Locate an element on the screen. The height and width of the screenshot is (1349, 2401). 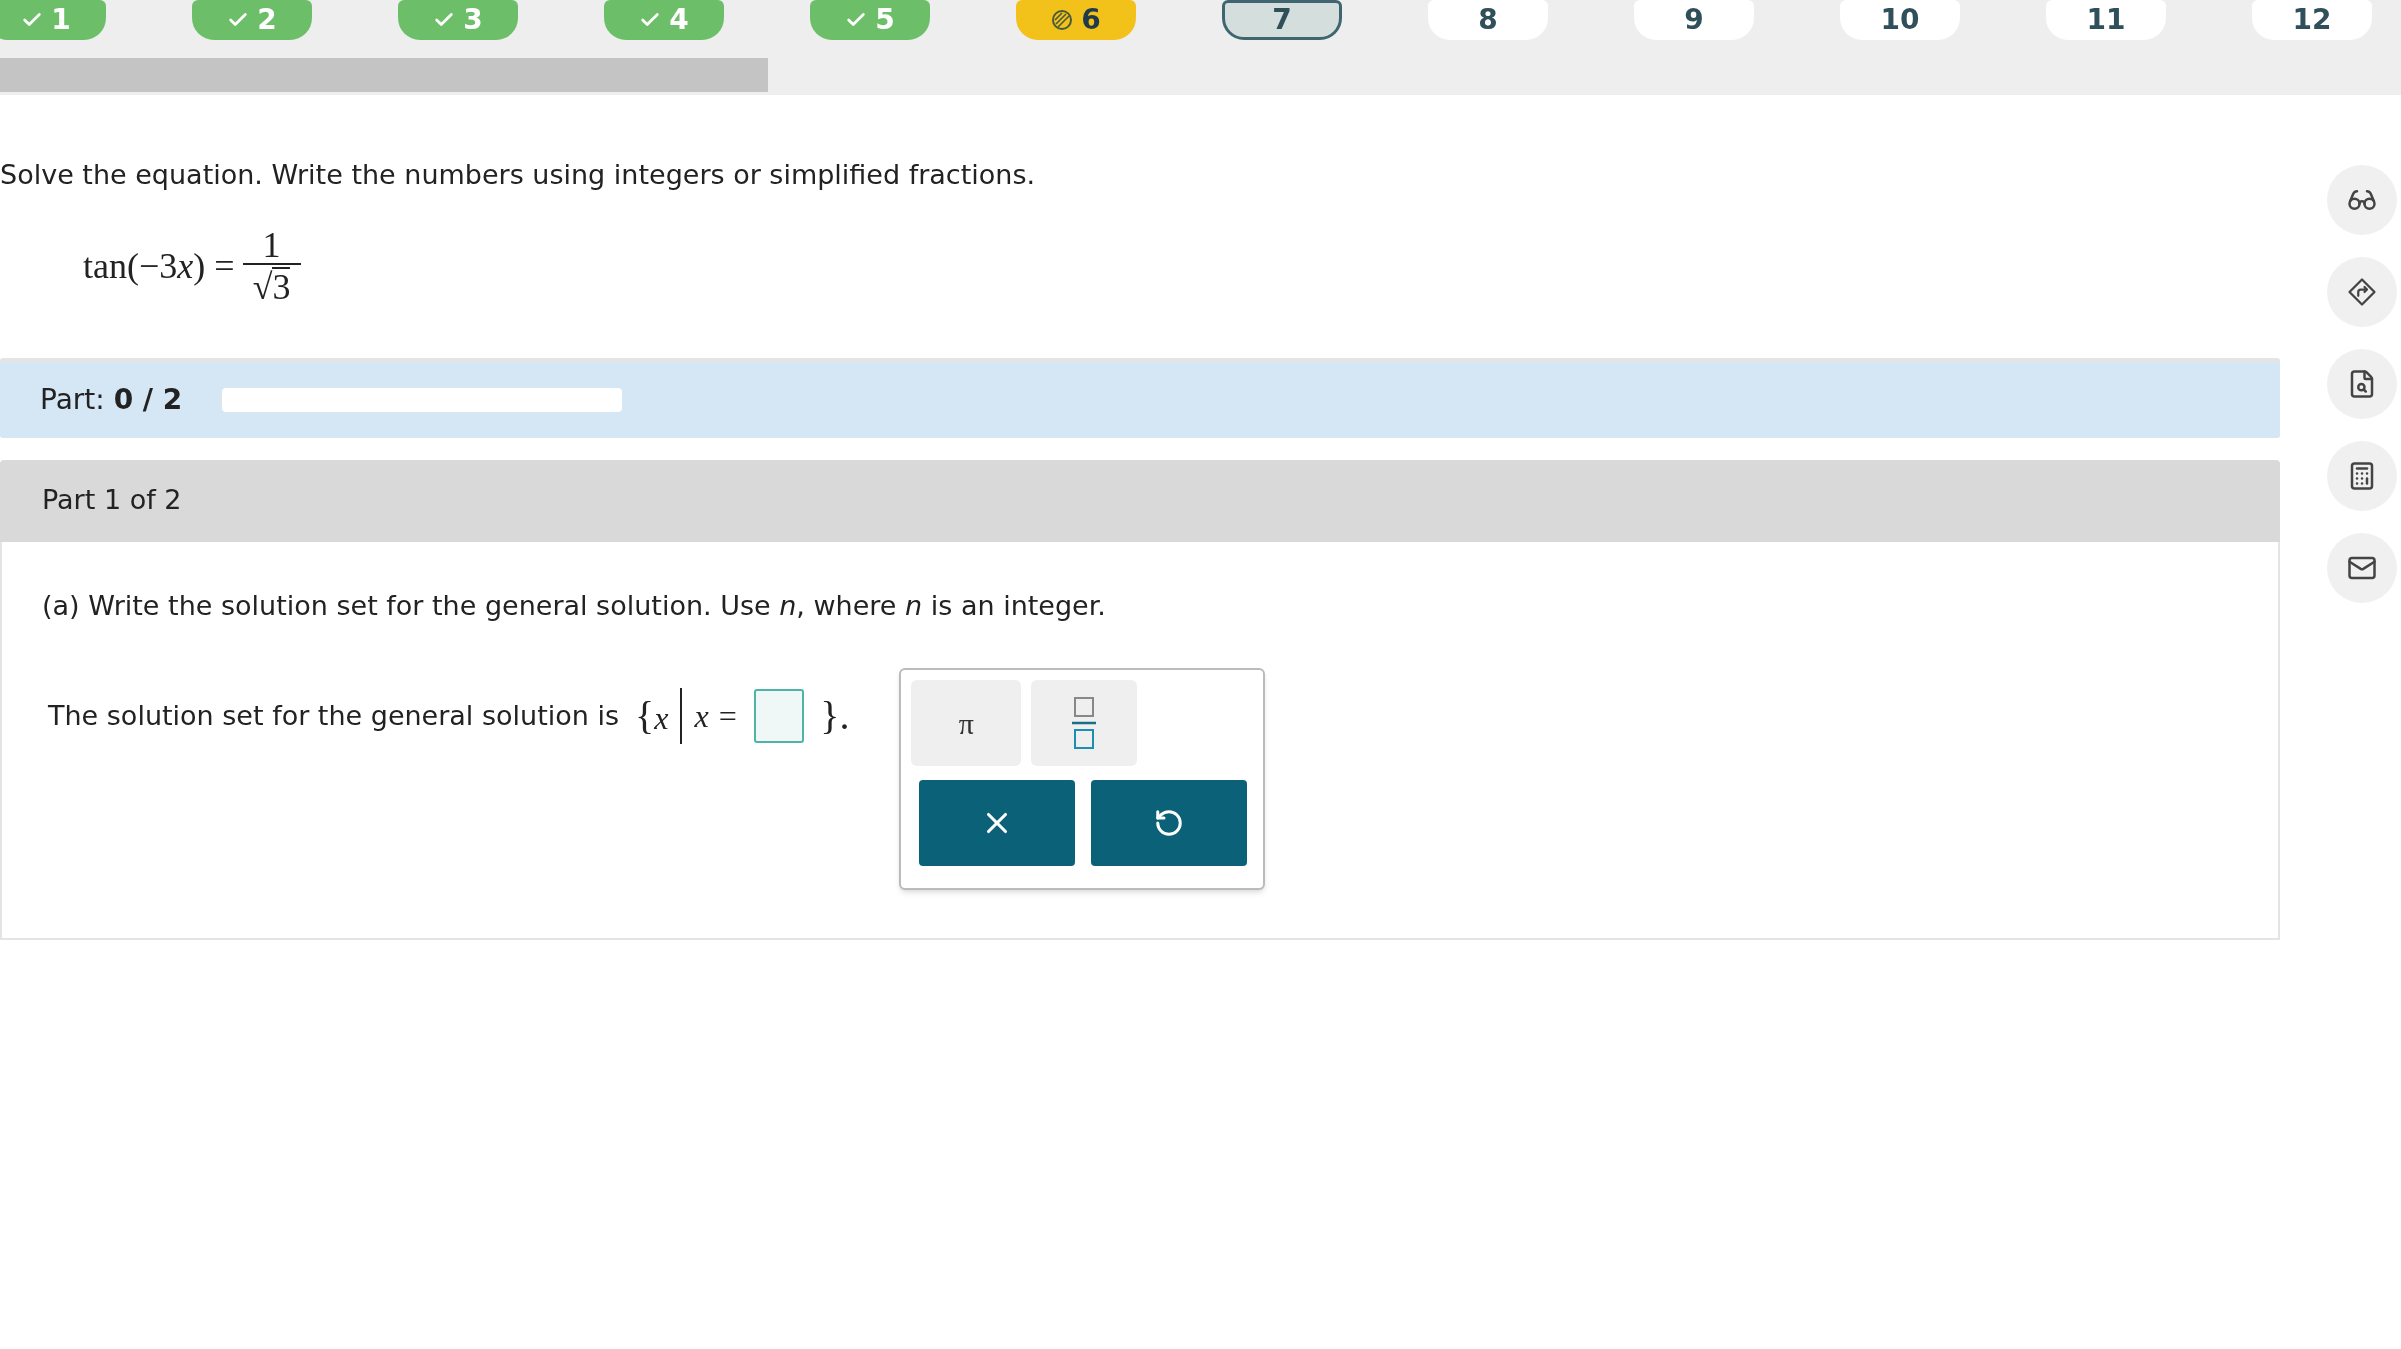
set-close: }. is located at coordinates (835, 716).